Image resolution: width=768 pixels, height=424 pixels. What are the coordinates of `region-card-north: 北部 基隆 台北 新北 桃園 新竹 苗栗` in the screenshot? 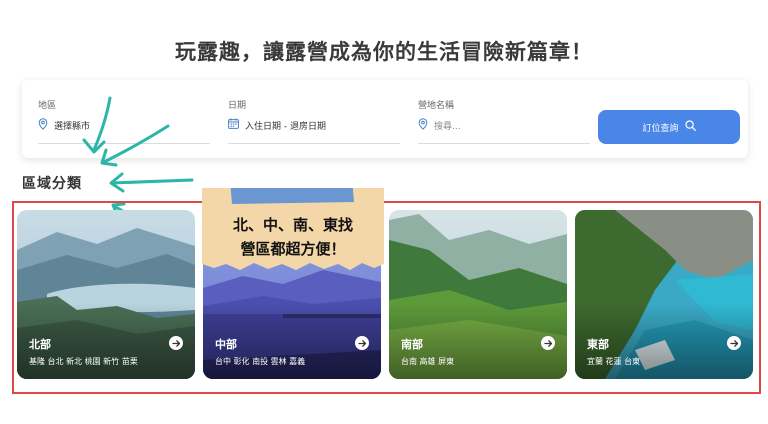 It's located at (106, 294).